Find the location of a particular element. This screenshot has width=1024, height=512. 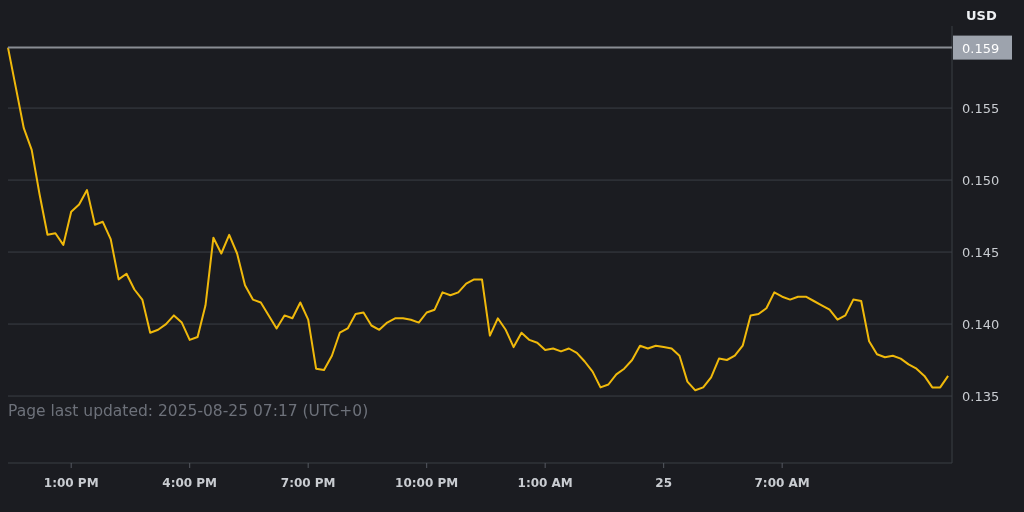

last-updated-text: Page last updated: 2025-08-25 07:17 (UTC+0) is located at coordinates (188, 411).